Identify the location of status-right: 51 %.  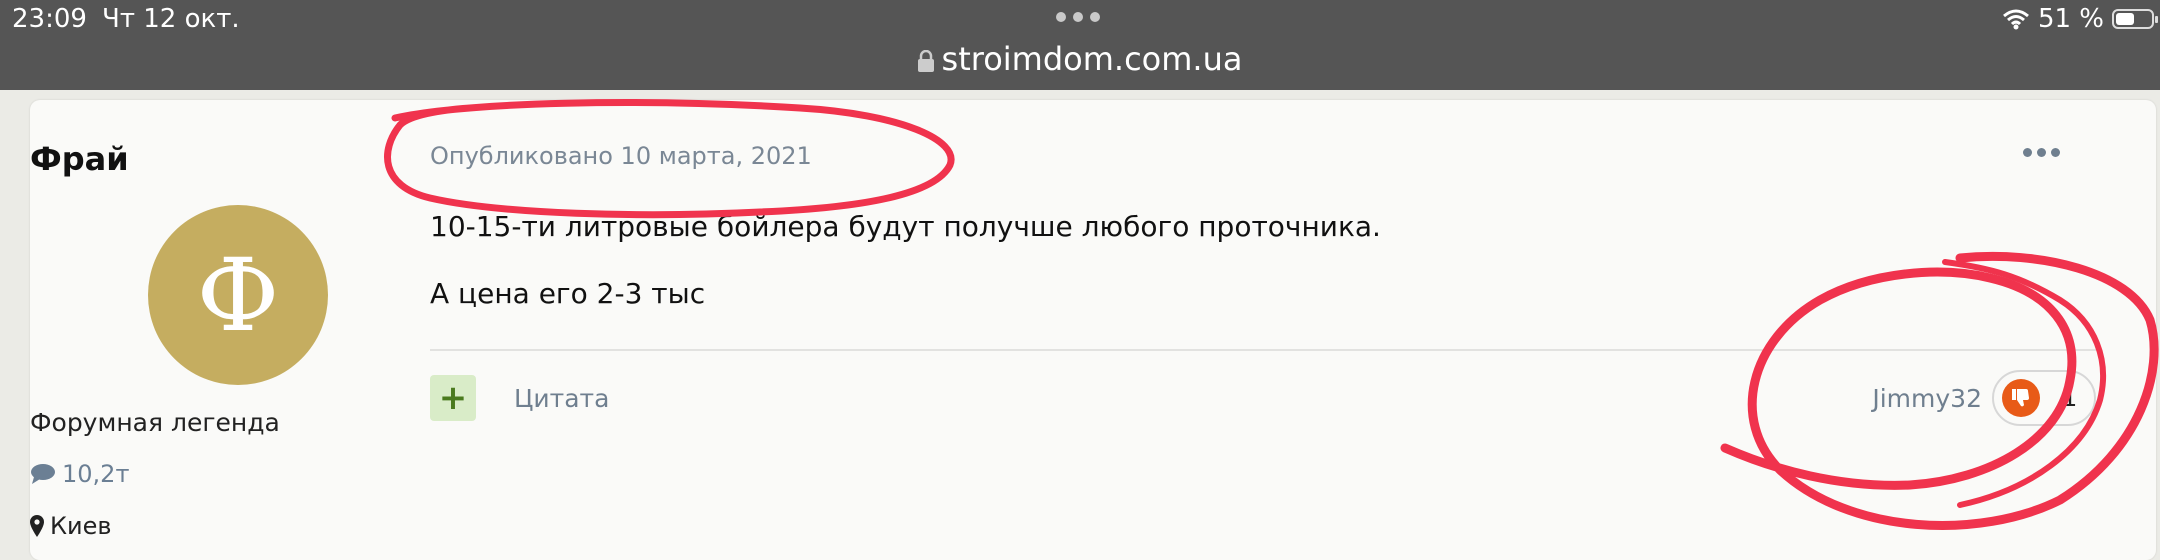
(2080, 19).